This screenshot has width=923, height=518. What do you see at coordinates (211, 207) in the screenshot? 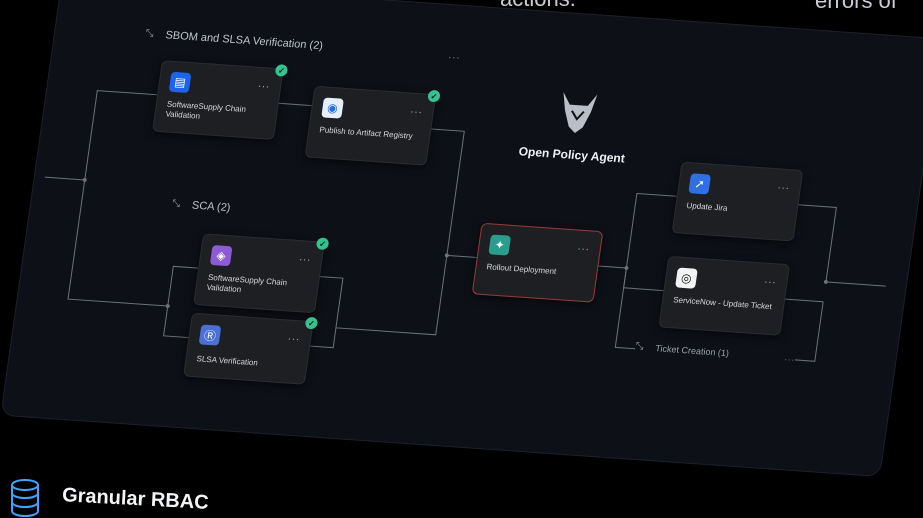
I see `group-label-sca-text: SCA (2)` at bounding box center [211, 207].